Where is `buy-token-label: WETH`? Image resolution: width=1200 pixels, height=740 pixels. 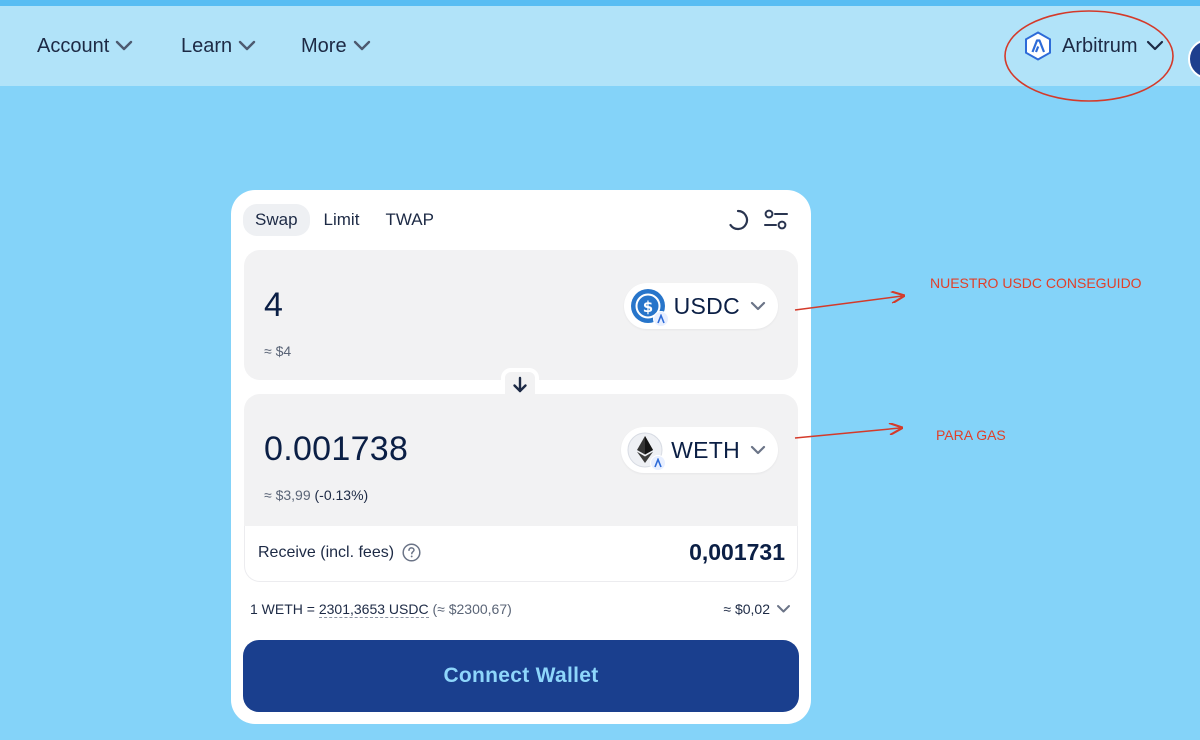 buy-token-label: WETH is located at coordinates (705, 449).